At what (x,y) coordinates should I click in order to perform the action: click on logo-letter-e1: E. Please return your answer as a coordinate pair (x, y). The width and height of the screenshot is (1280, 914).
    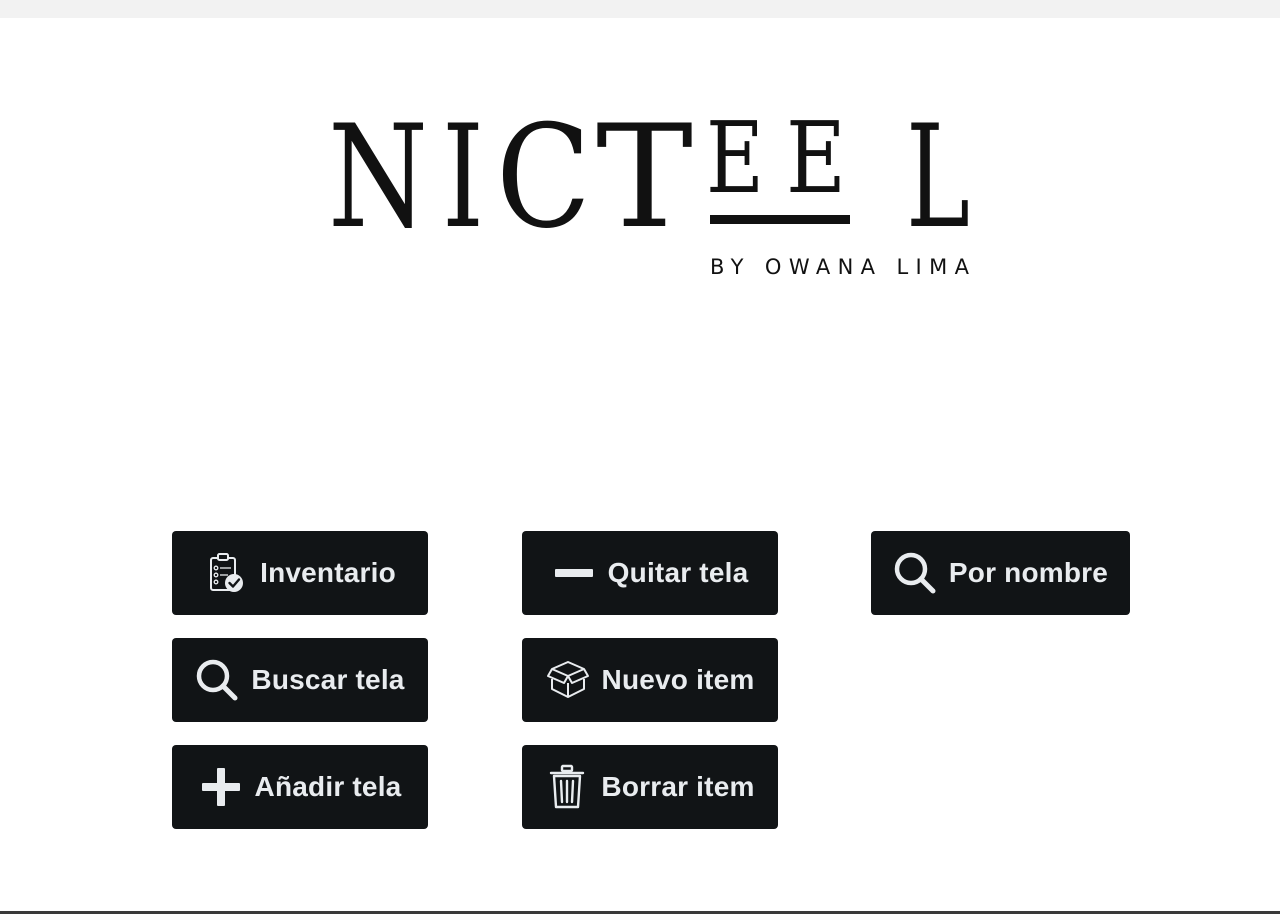
    Looking at the image, I should click on (735, 162).